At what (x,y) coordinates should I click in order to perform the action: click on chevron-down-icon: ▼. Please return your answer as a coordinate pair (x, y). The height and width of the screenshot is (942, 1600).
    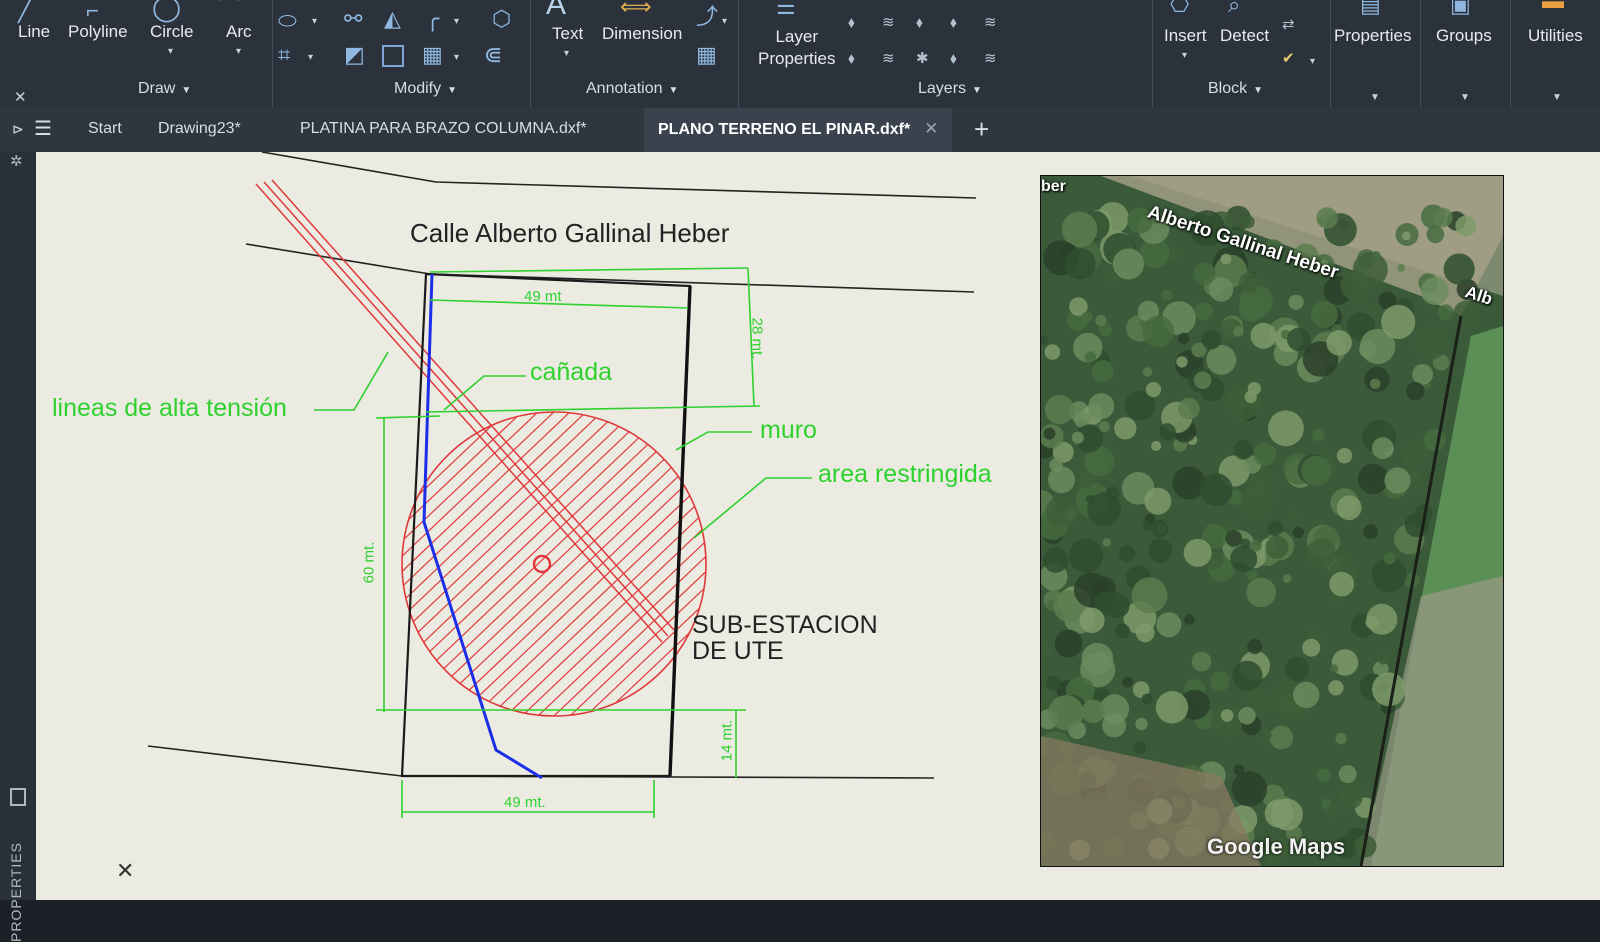
    Looking at the image, I should click on (977, 90).